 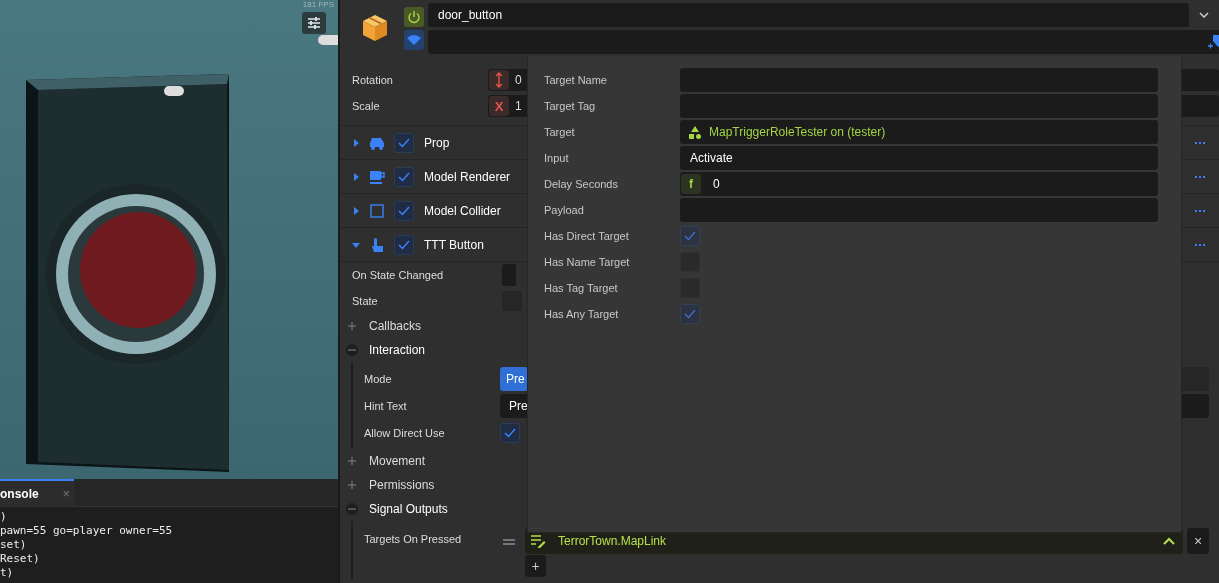 What do you see at coordinates (314, 23) in the screenshot?
I see `sliders-icon` at bounding box center [314, 23].